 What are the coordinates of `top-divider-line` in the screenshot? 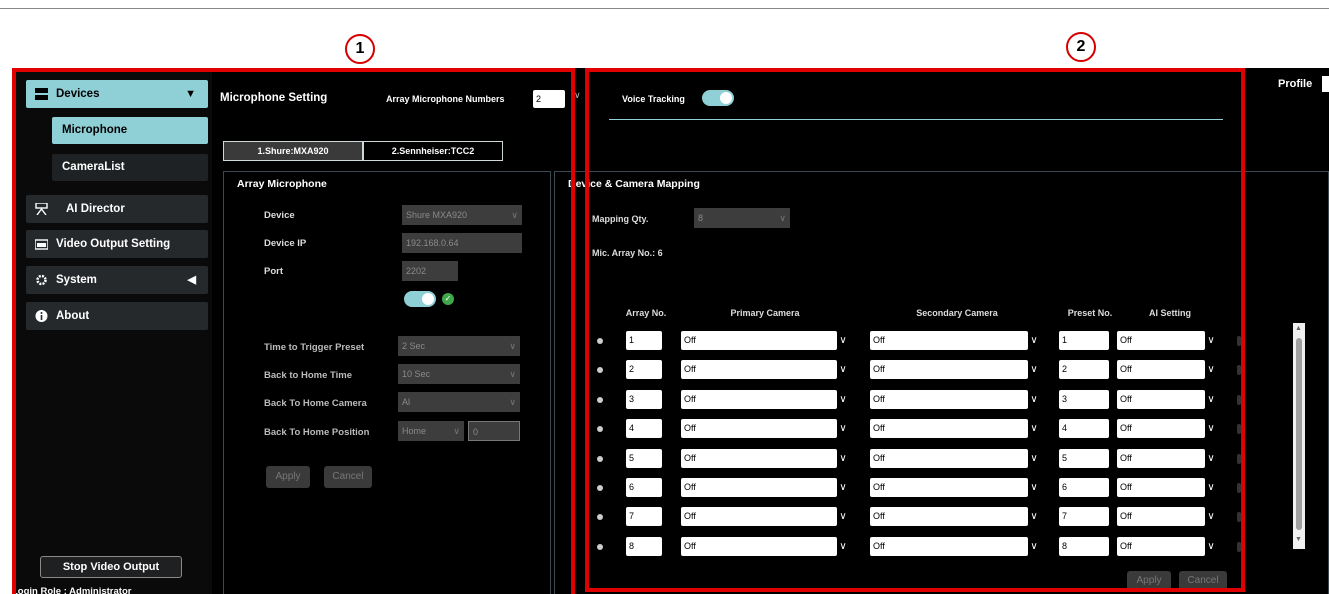 It's located at (664, 8).